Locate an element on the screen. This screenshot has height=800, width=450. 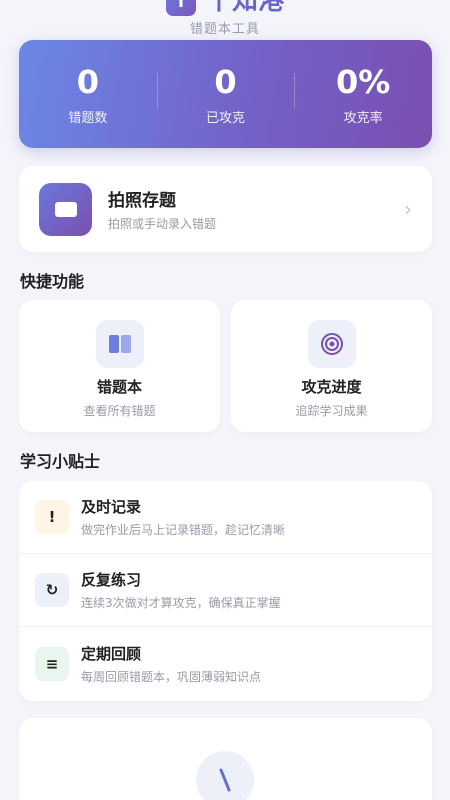
tip-title: 反复练习 is located at coordinates (111, 580).